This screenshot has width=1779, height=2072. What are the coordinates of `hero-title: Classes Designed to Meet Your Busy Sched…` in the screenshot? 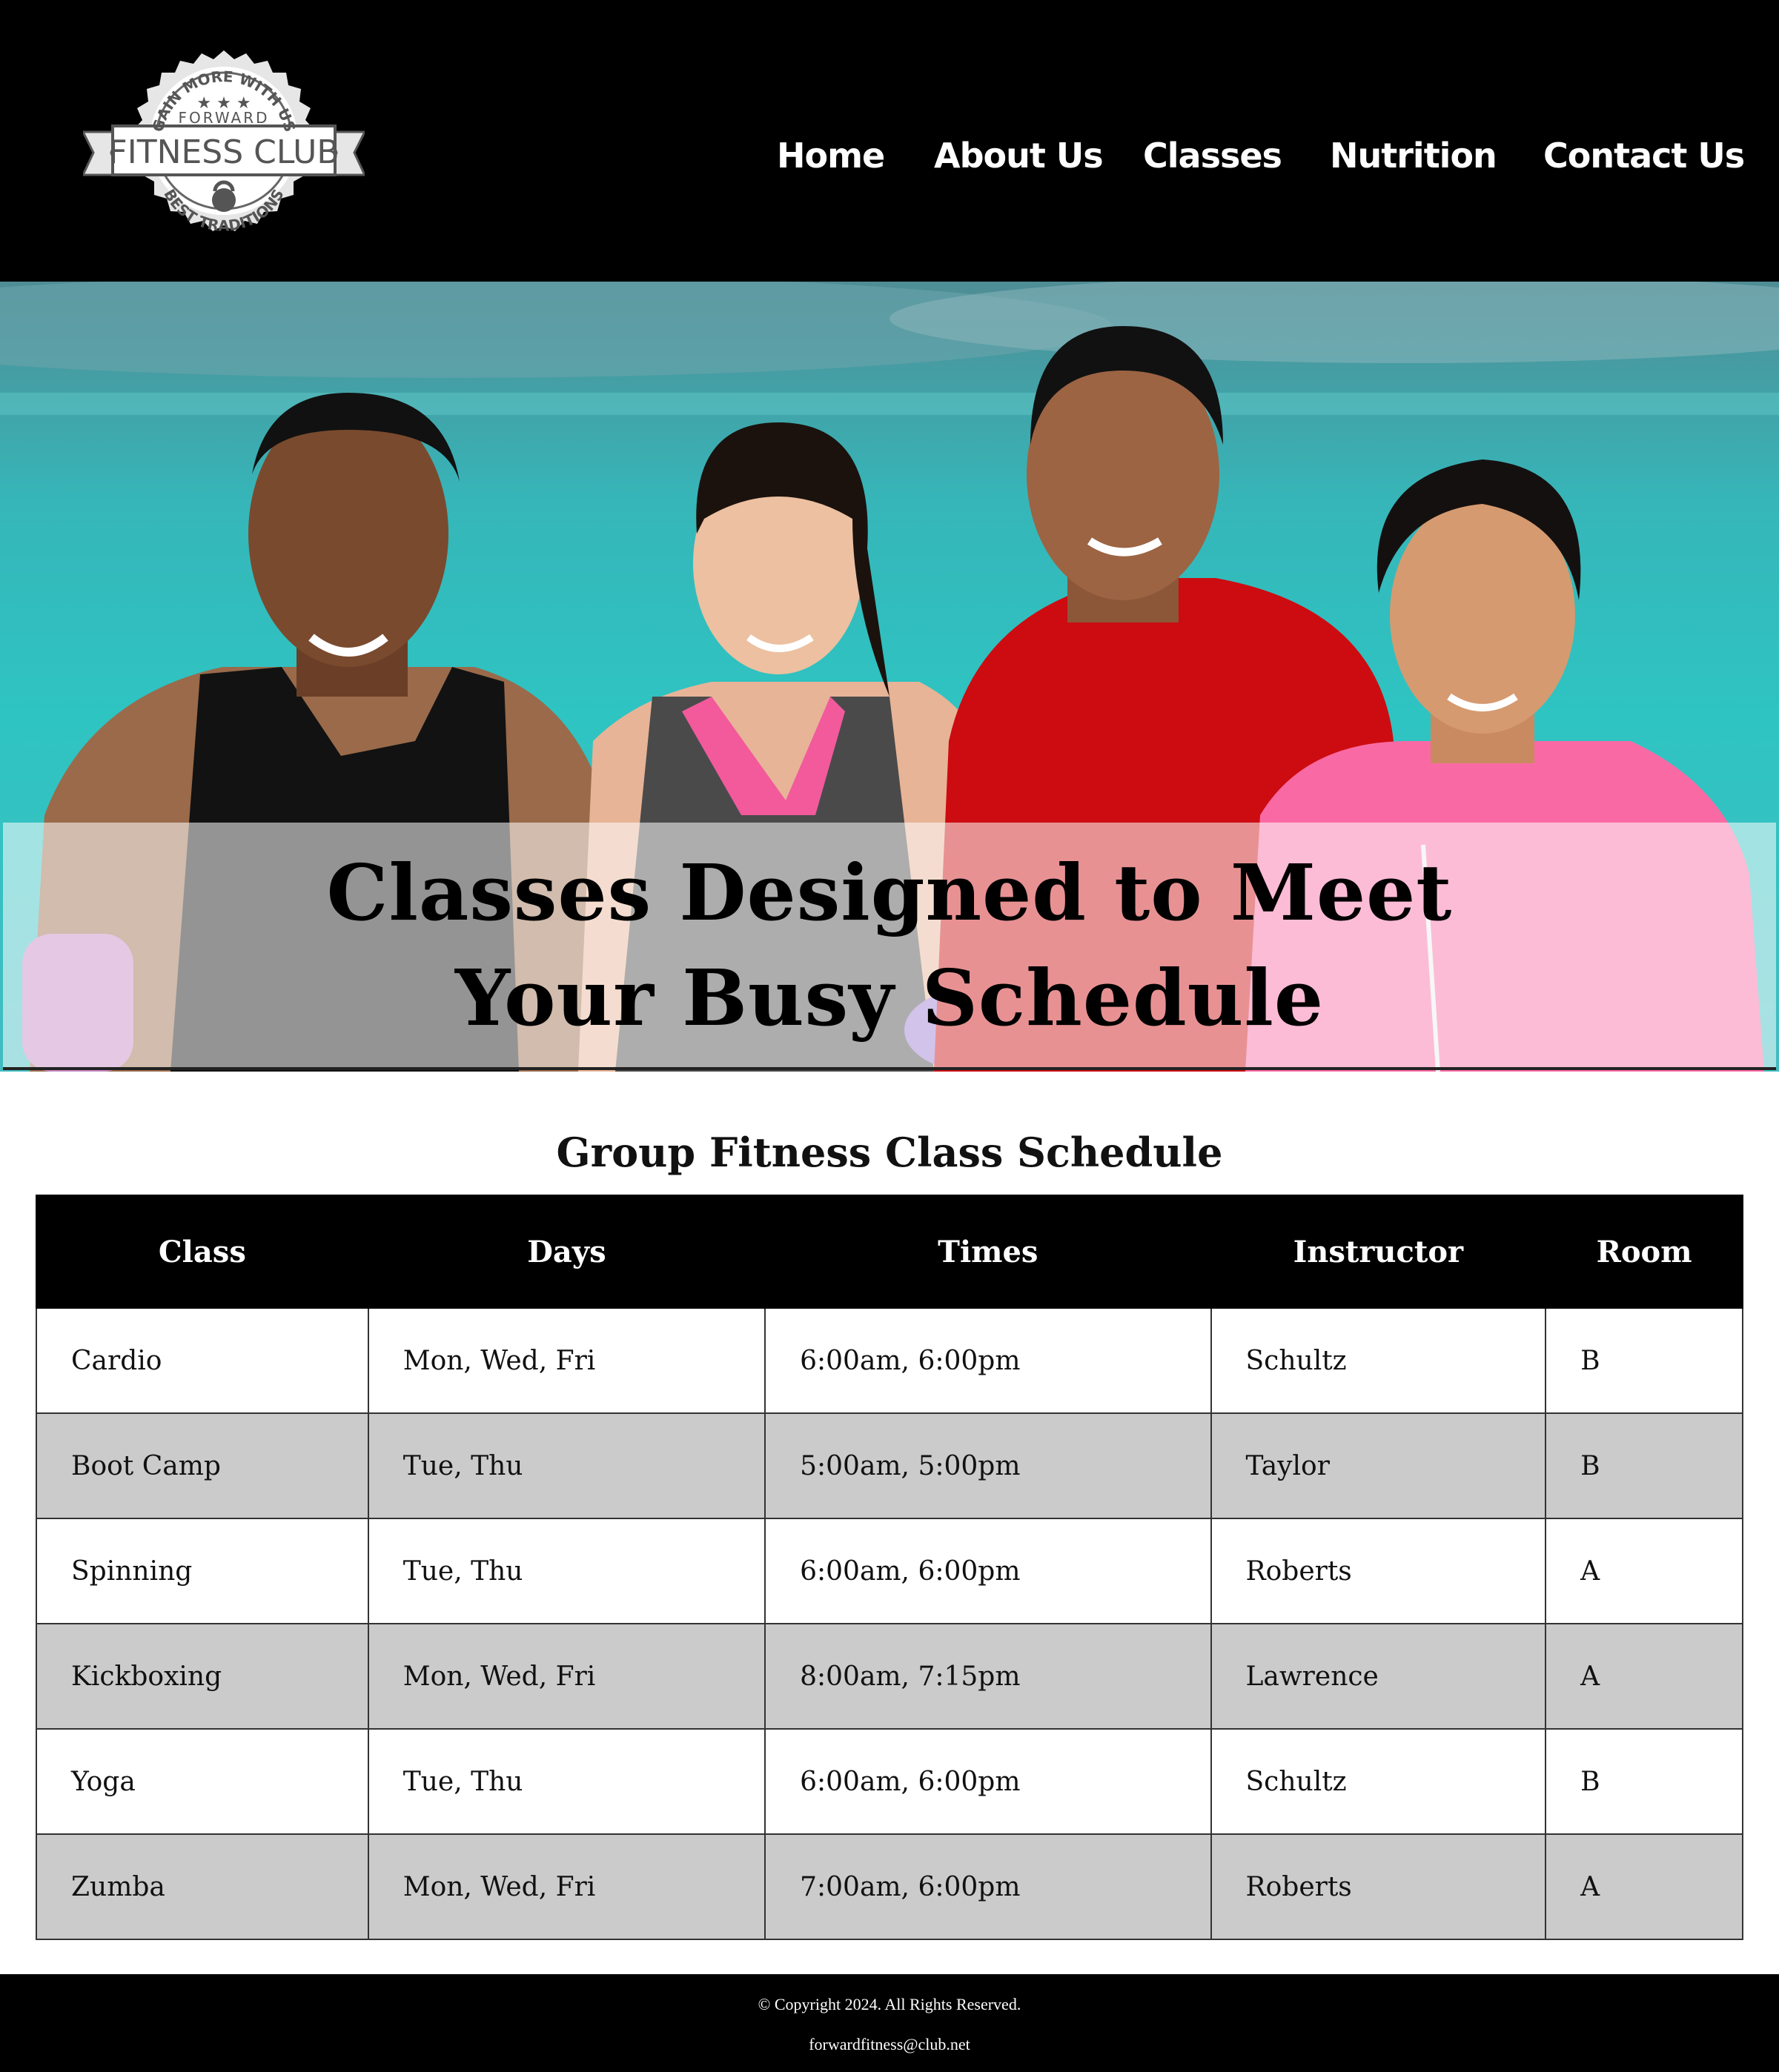 It's located at (889, 945).